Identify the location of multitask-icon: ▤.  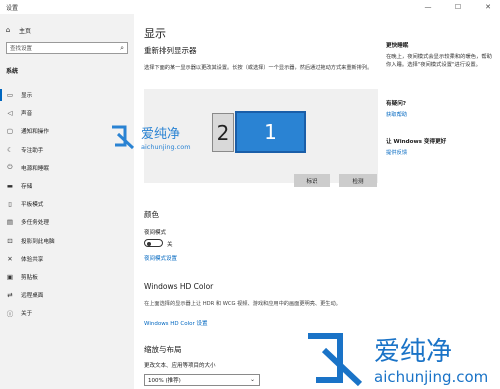
(10, 222).